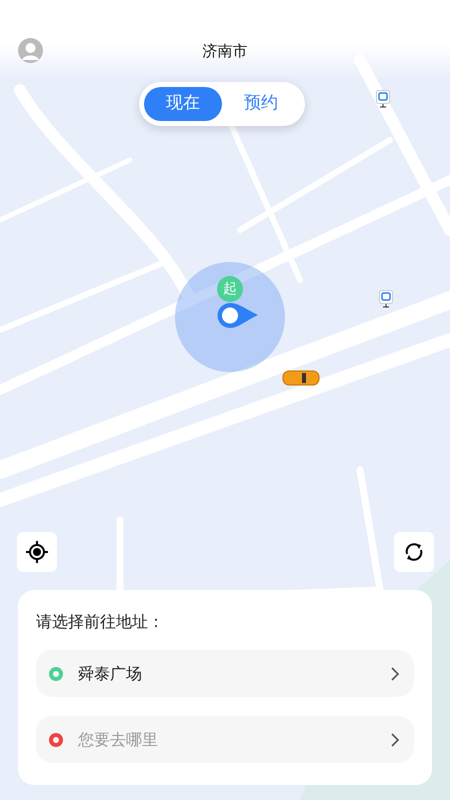  Describe the element at coordinates (100, 622) in the screenshot. I see `card-title: 请选择前往地址：` at that location.